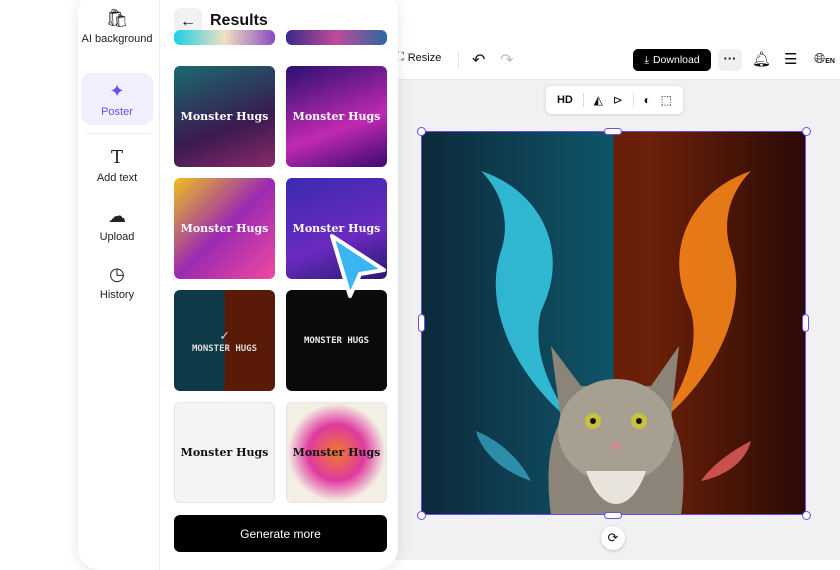  Describe the element at coordinates (239, 20) in the screenshot. I see `page-title: Results` at that location.